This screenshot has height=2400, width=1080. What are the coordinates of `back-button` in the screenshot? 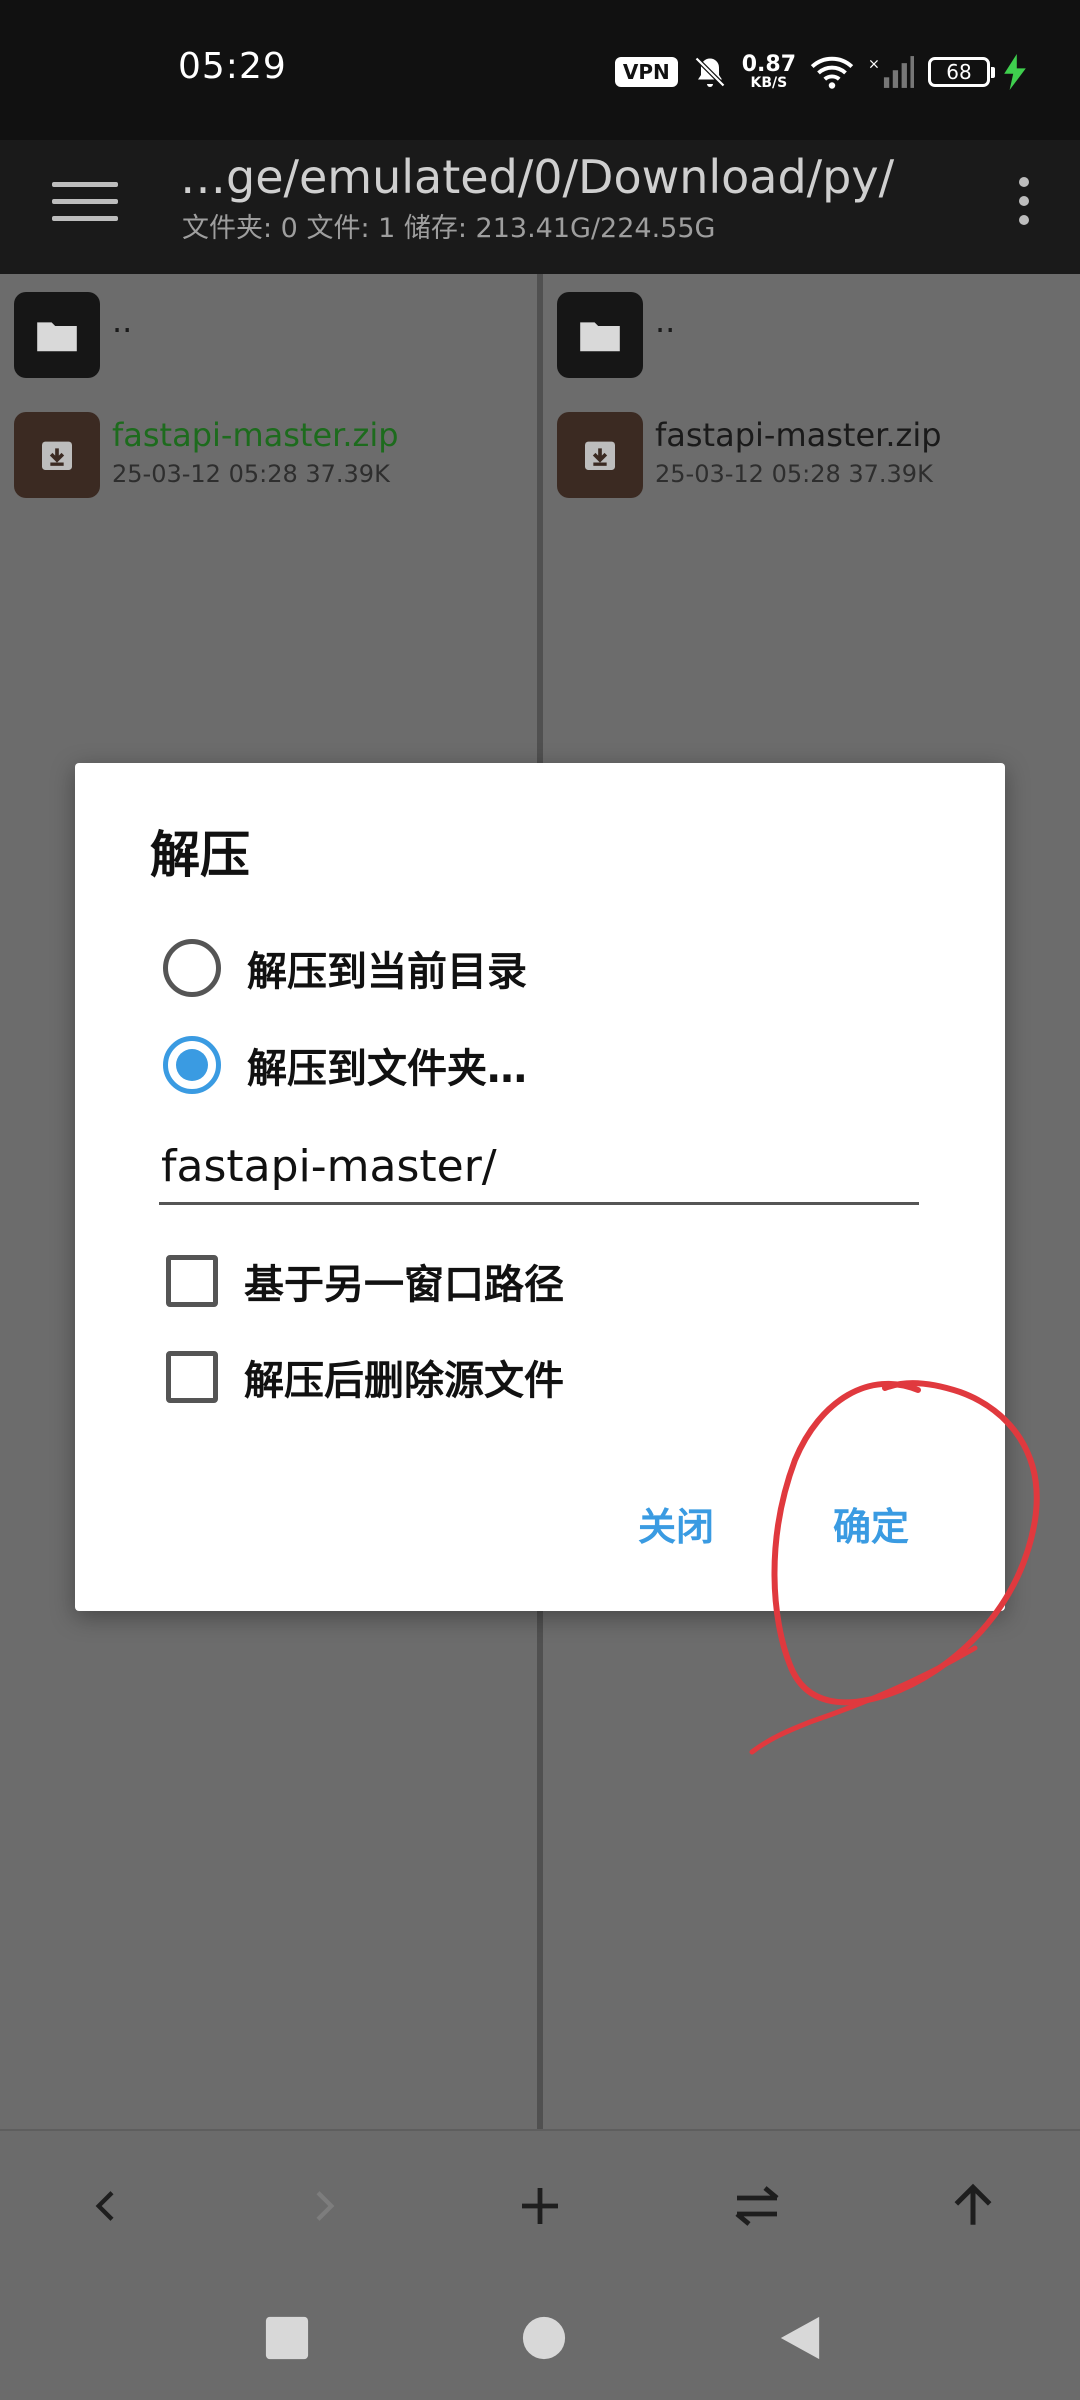 It's located at (107, 2206).